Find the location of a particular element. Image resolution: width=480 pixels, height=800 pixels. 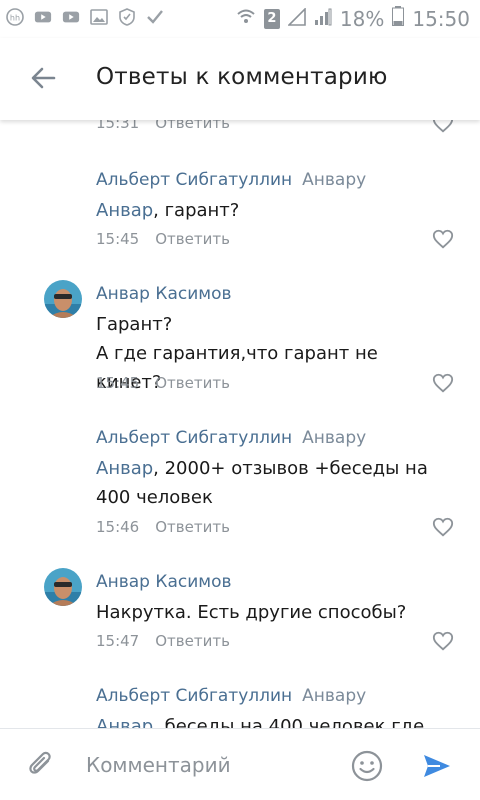

system-icons: 2 18% 15:50 is located at coordinates (353, 18).